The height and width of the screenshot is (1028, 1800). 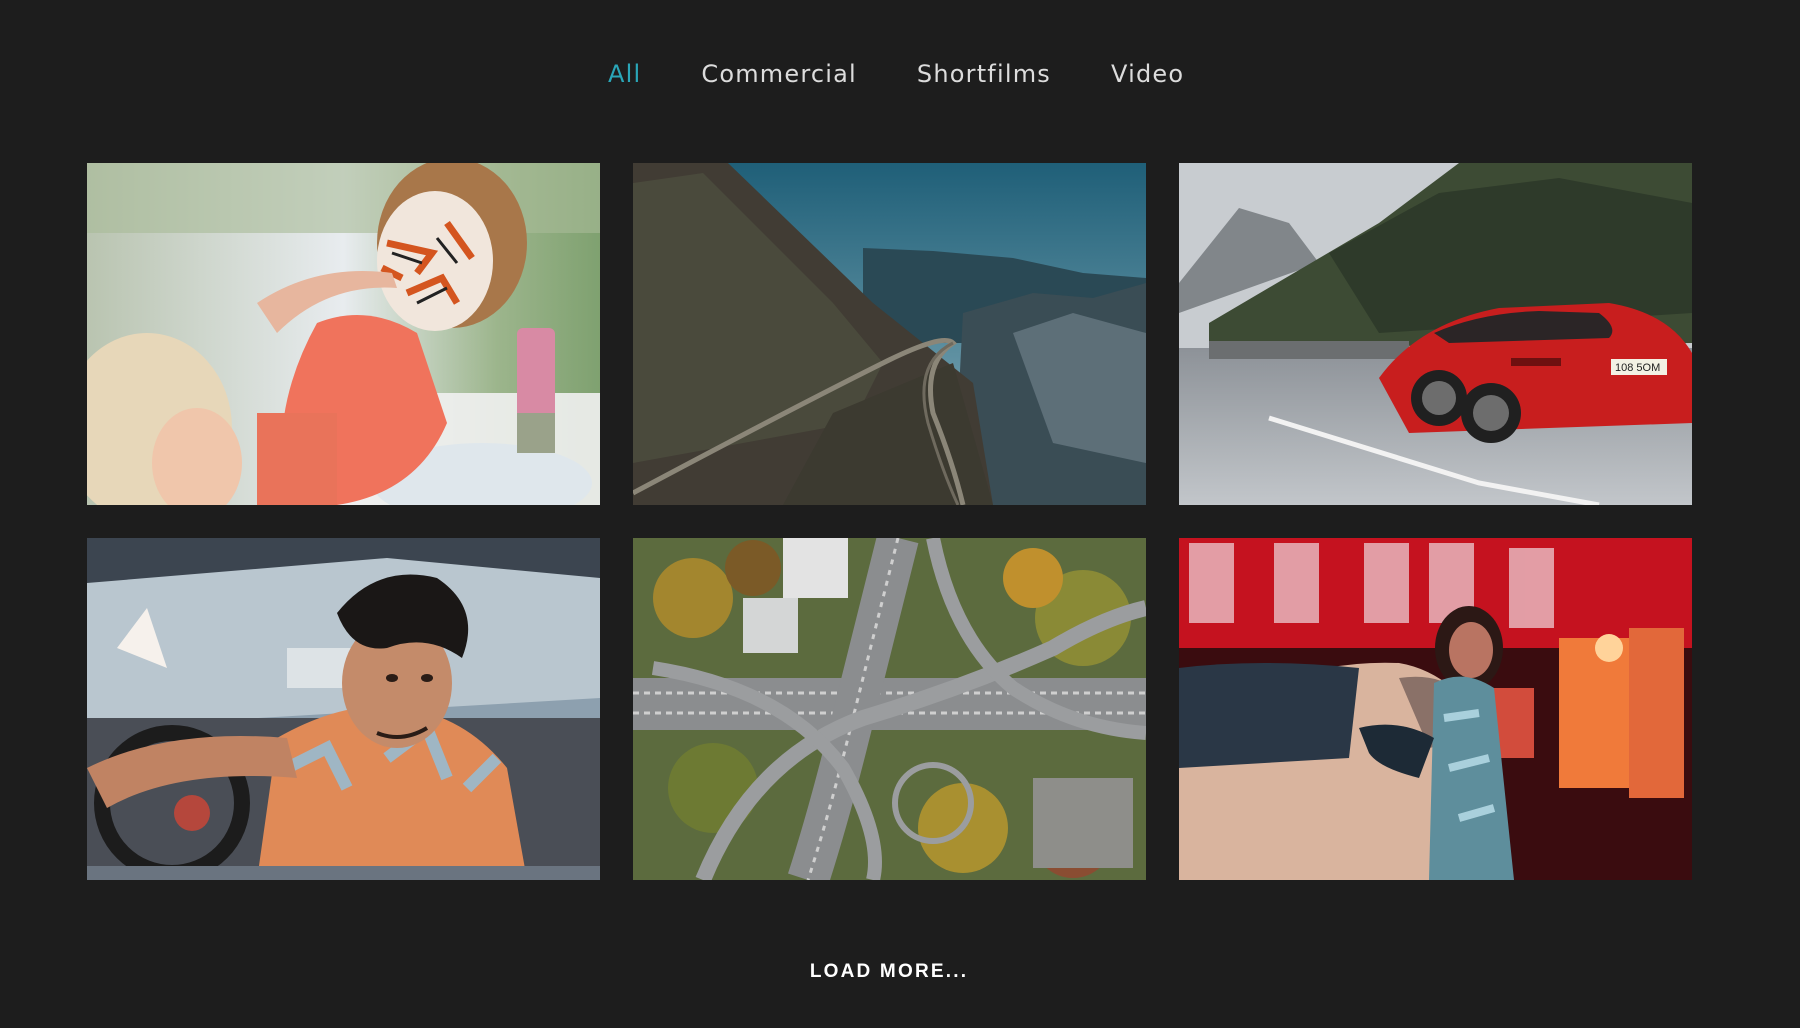 I want to click on gallery-item-mountain-road, so click(x=889, y=334).